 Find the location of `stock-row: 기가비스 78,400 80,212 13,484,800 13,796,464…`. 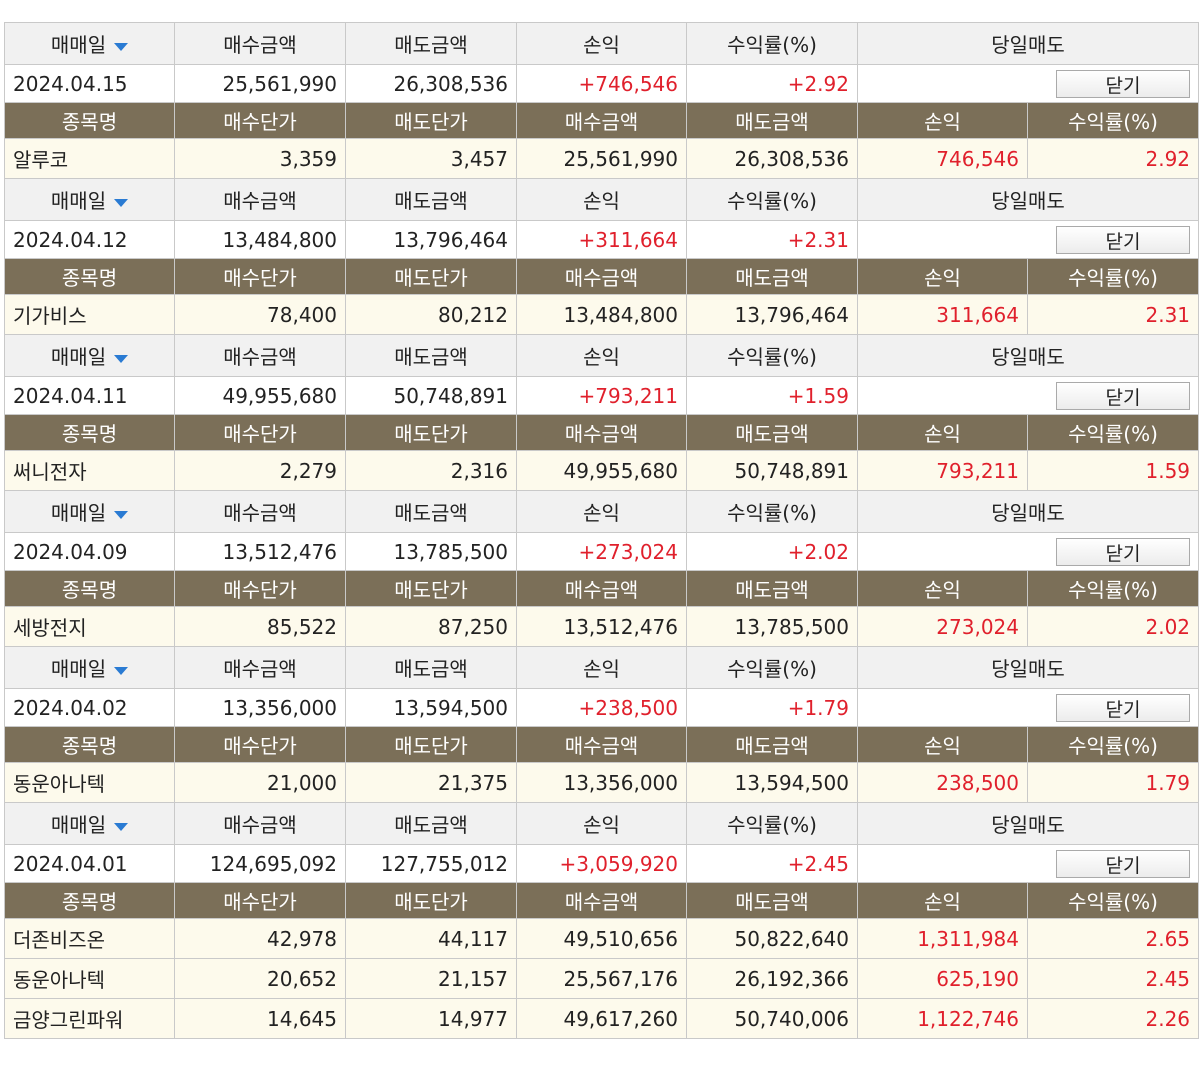

stock-row: 기가비스 78,400 80,212 13,484,800 13,796,464… is located at coordinates (602, 314).